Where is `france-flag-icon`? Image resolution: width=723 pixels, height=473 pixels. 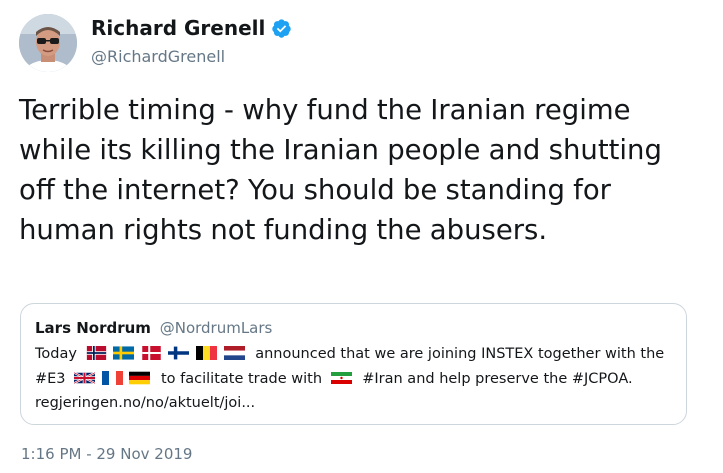
france-flag-icon is located at coordinates (112, 378).